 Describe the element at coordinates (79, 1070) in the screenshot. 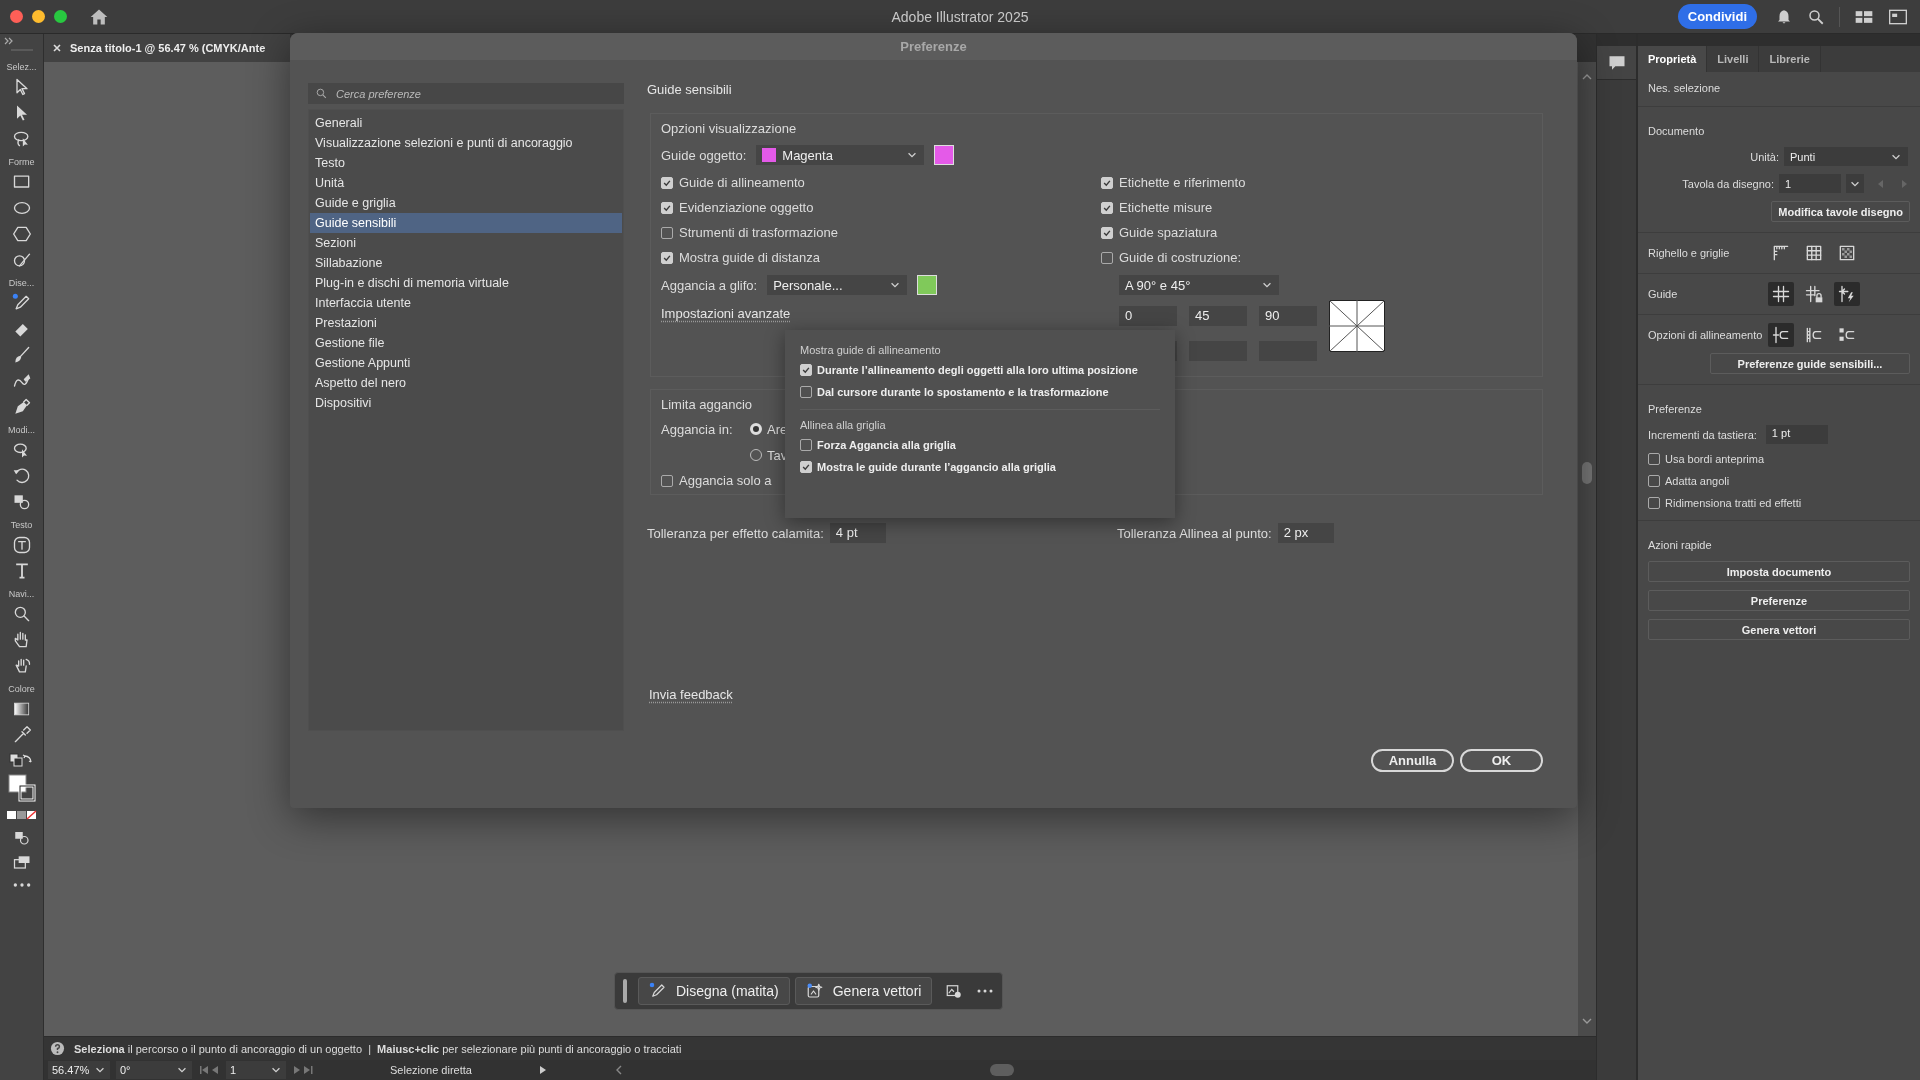

I see `zoom-dropdown: 56.47%` at that location.